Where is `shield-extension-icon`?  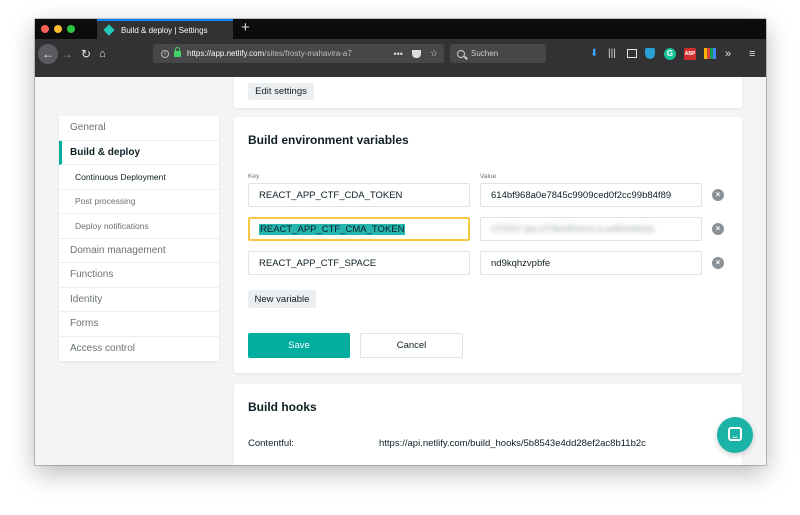 shield-extension-icon is located at coordinates (650, 53).